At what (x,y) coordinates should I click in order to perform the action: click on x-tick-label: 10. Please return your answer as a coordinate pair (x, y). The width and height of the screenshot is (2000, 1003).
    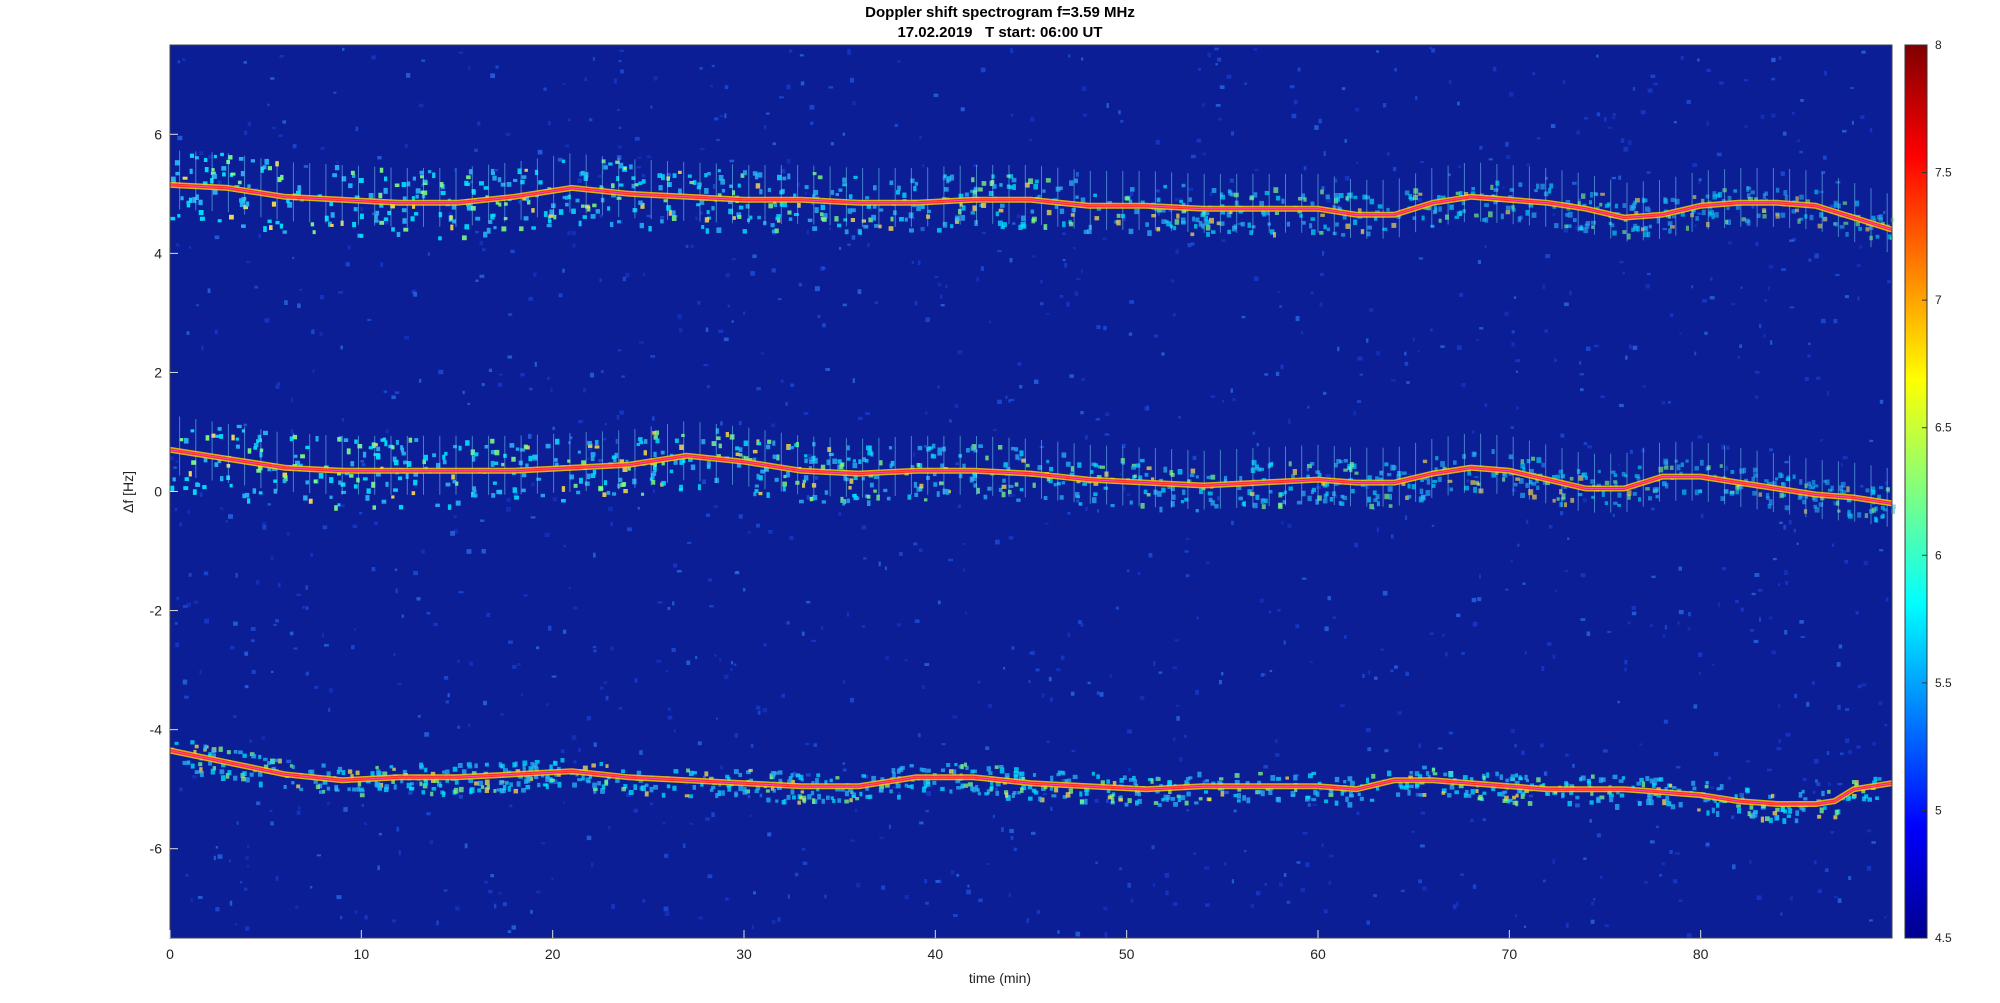
    Looking at the image, I should click on (362, 954).